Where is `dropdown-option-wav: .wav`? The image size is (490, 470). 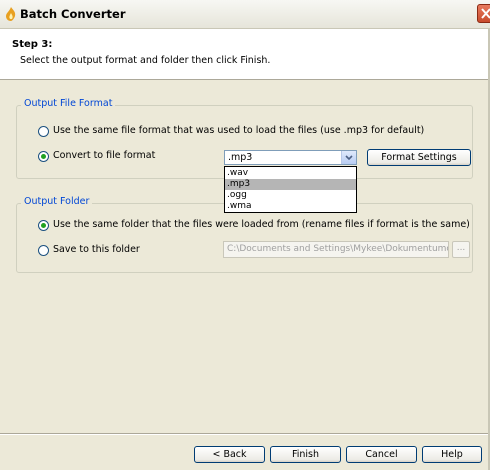 dropdown-option-wav: .wav is located at coordinates (290, 173).